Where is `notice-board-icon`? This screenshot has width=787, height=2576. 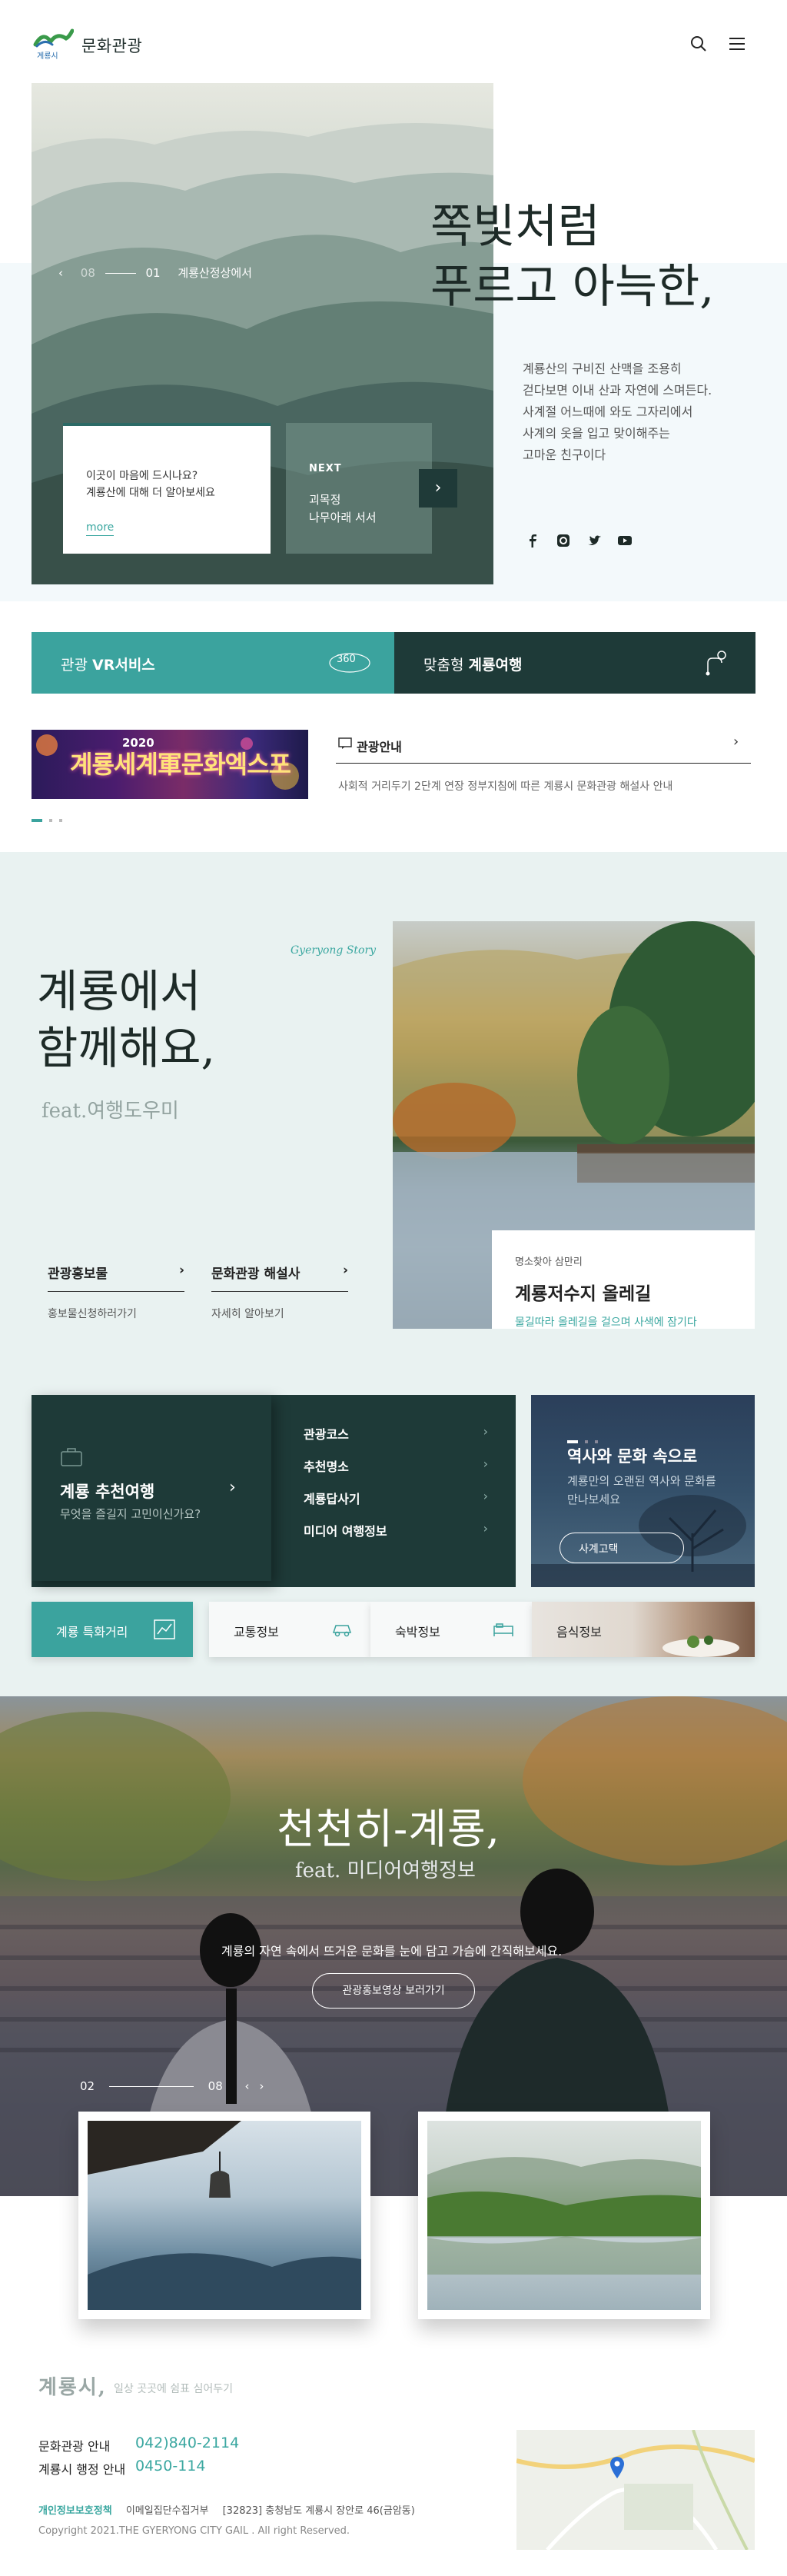
notice-board-icon is located at coordinates (345, 743).